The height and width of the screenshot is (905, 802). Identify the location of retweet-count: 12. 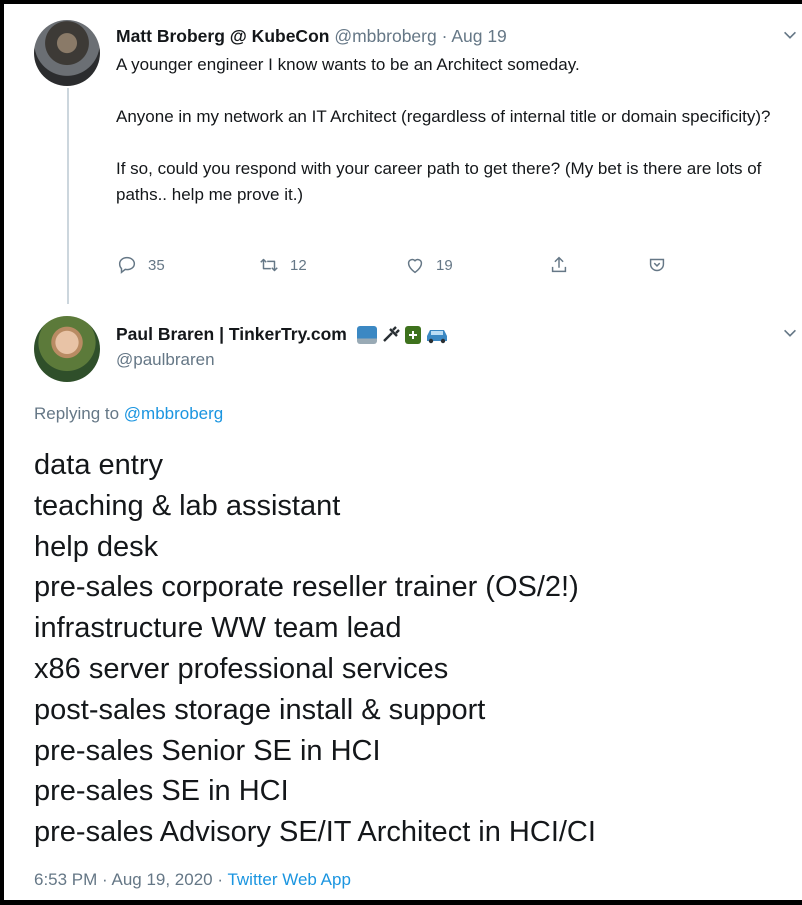
(298, 265).